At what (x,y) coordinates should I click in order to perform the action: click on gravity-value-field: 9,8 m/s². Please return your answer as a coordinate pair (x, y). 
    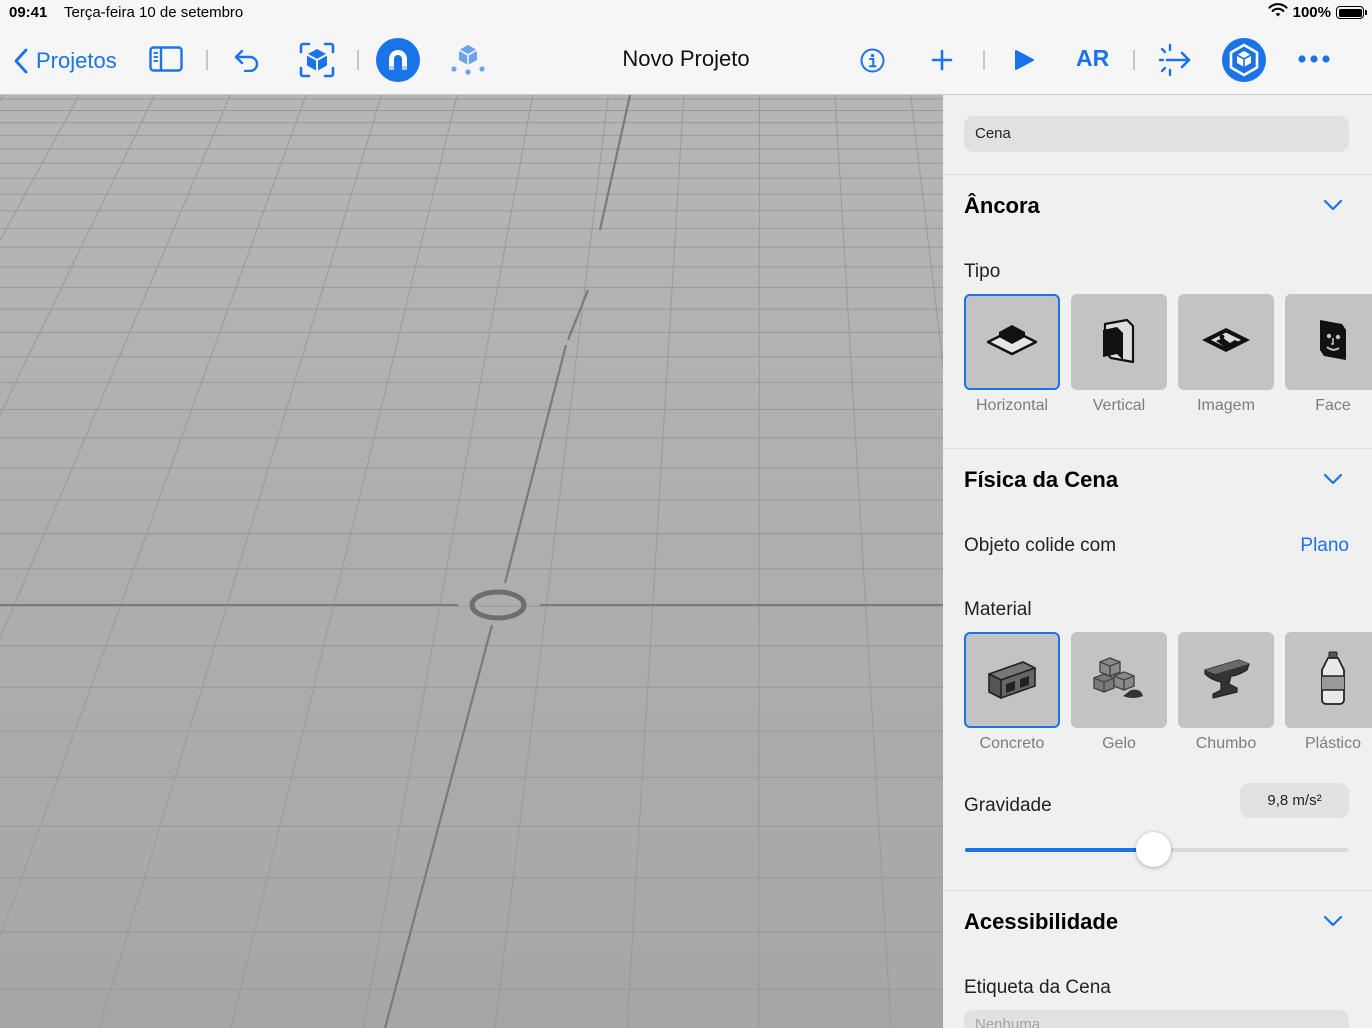
    Looking at the image, I should click on (1294, 800).